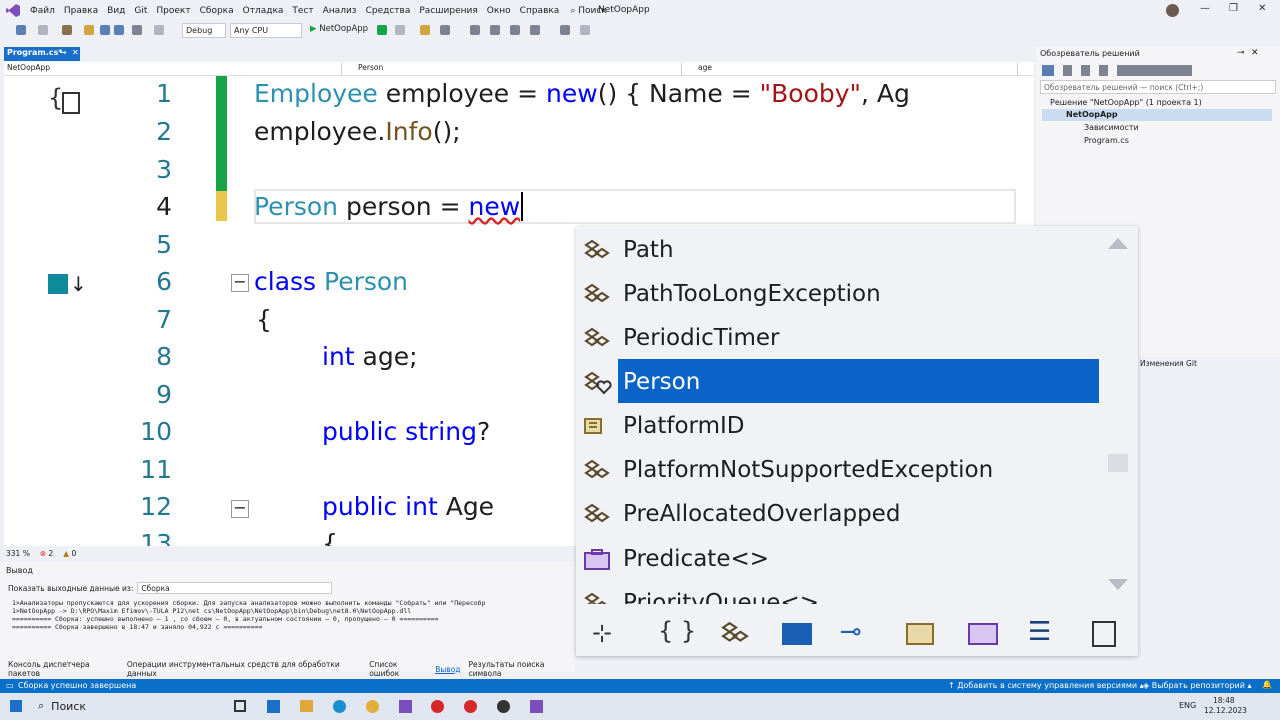  I want to click on keyboard-language: ENG, so click(1187, 705).